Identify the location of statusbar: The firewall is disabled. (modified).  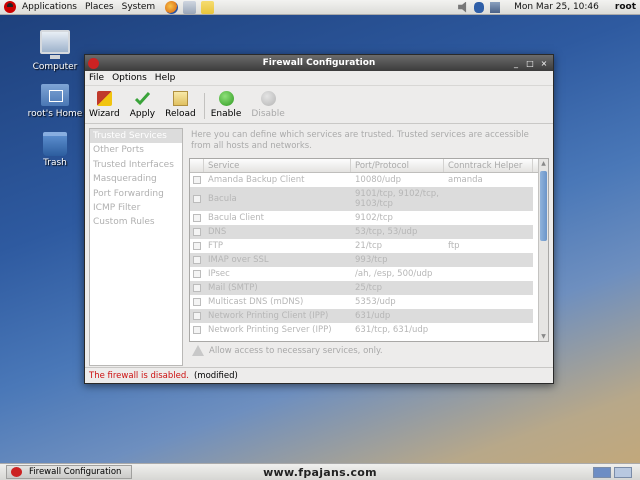
(319, 375).